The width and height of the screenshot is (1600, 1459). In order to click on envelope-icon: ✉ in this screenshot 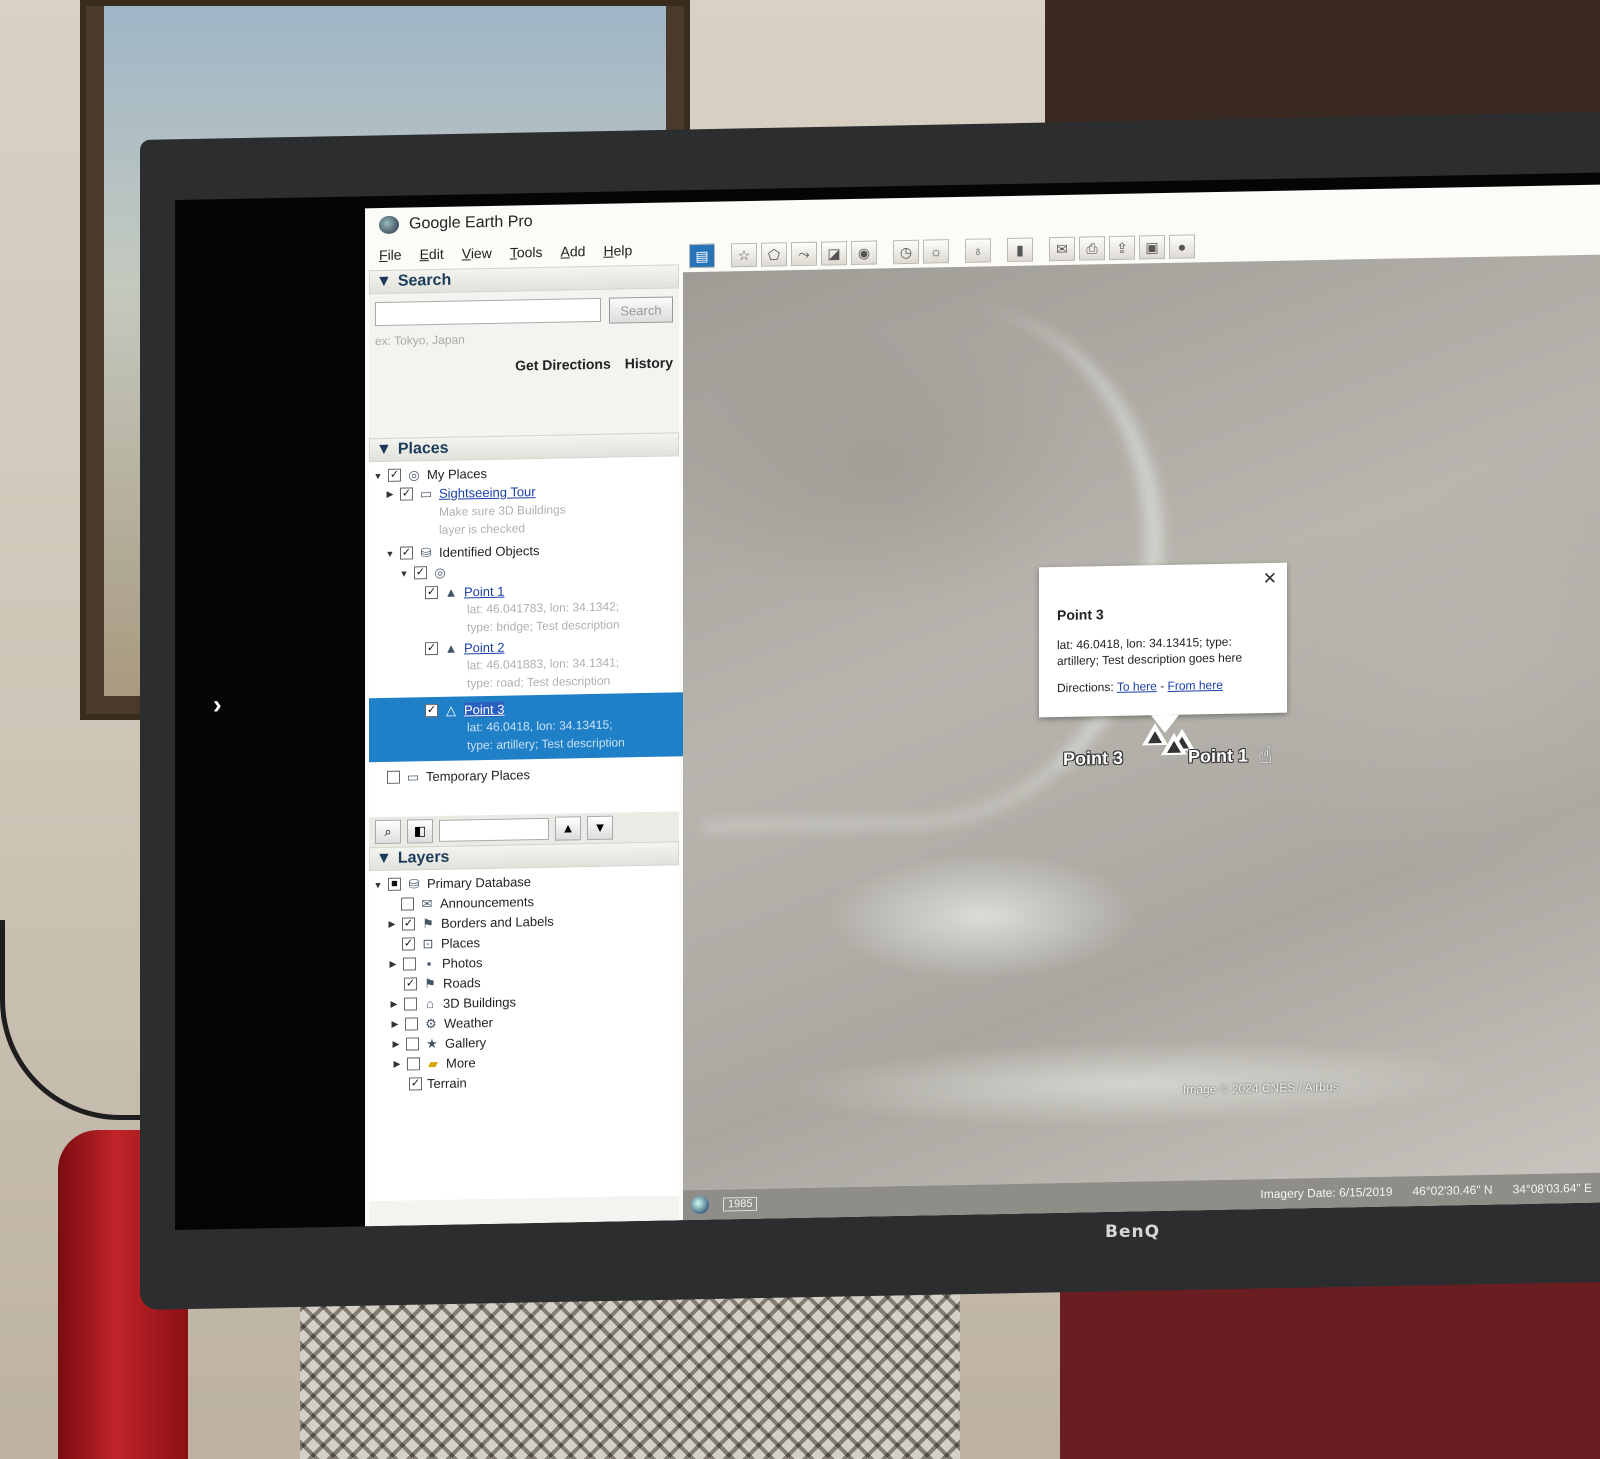, I will do `click(427, 903)`.